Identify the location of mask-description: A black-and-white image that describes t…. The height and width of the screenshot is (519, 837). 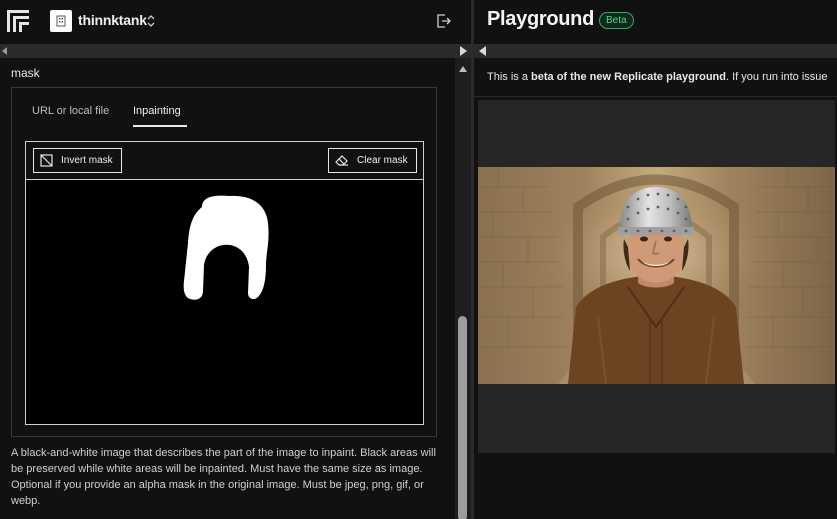
(223, 477).